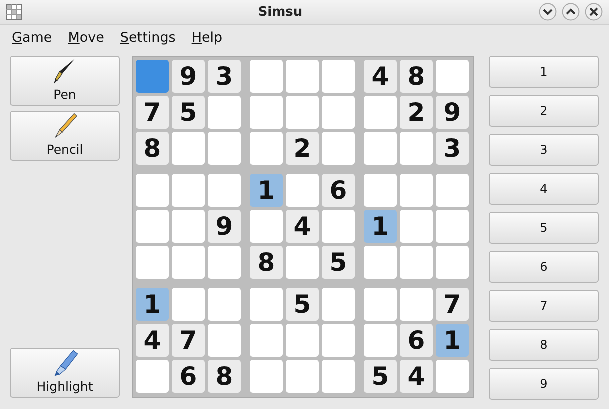  What do you see at coordinates (65, 81) in the screenshot?
I see `tool-button: Pen` at bounding box center [65, 81].